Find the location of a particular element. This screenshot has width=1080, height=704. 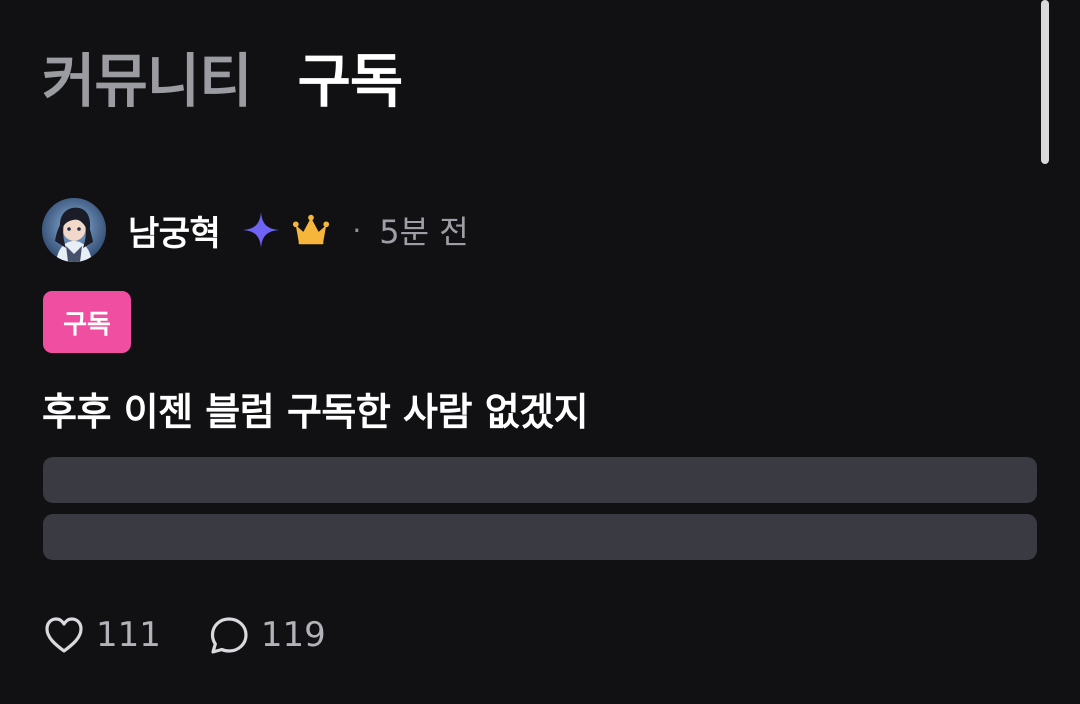

top-tabs: 커뮤니티 구독 is located at coordinates (222, 81).